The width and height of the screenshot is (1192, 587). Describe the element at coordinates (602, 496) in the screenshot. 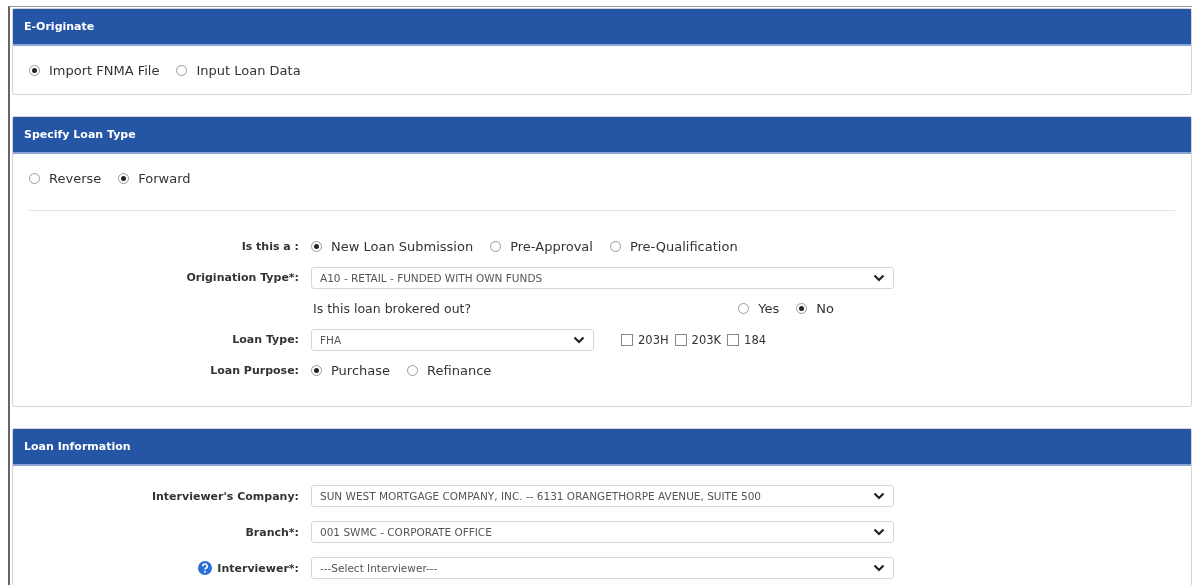

I see `dropdown: SUN WEST MORTGAGE COMPANY, INC. -- 6131 ORANGETHORPE AVENUE, SUITE 500` at that location.